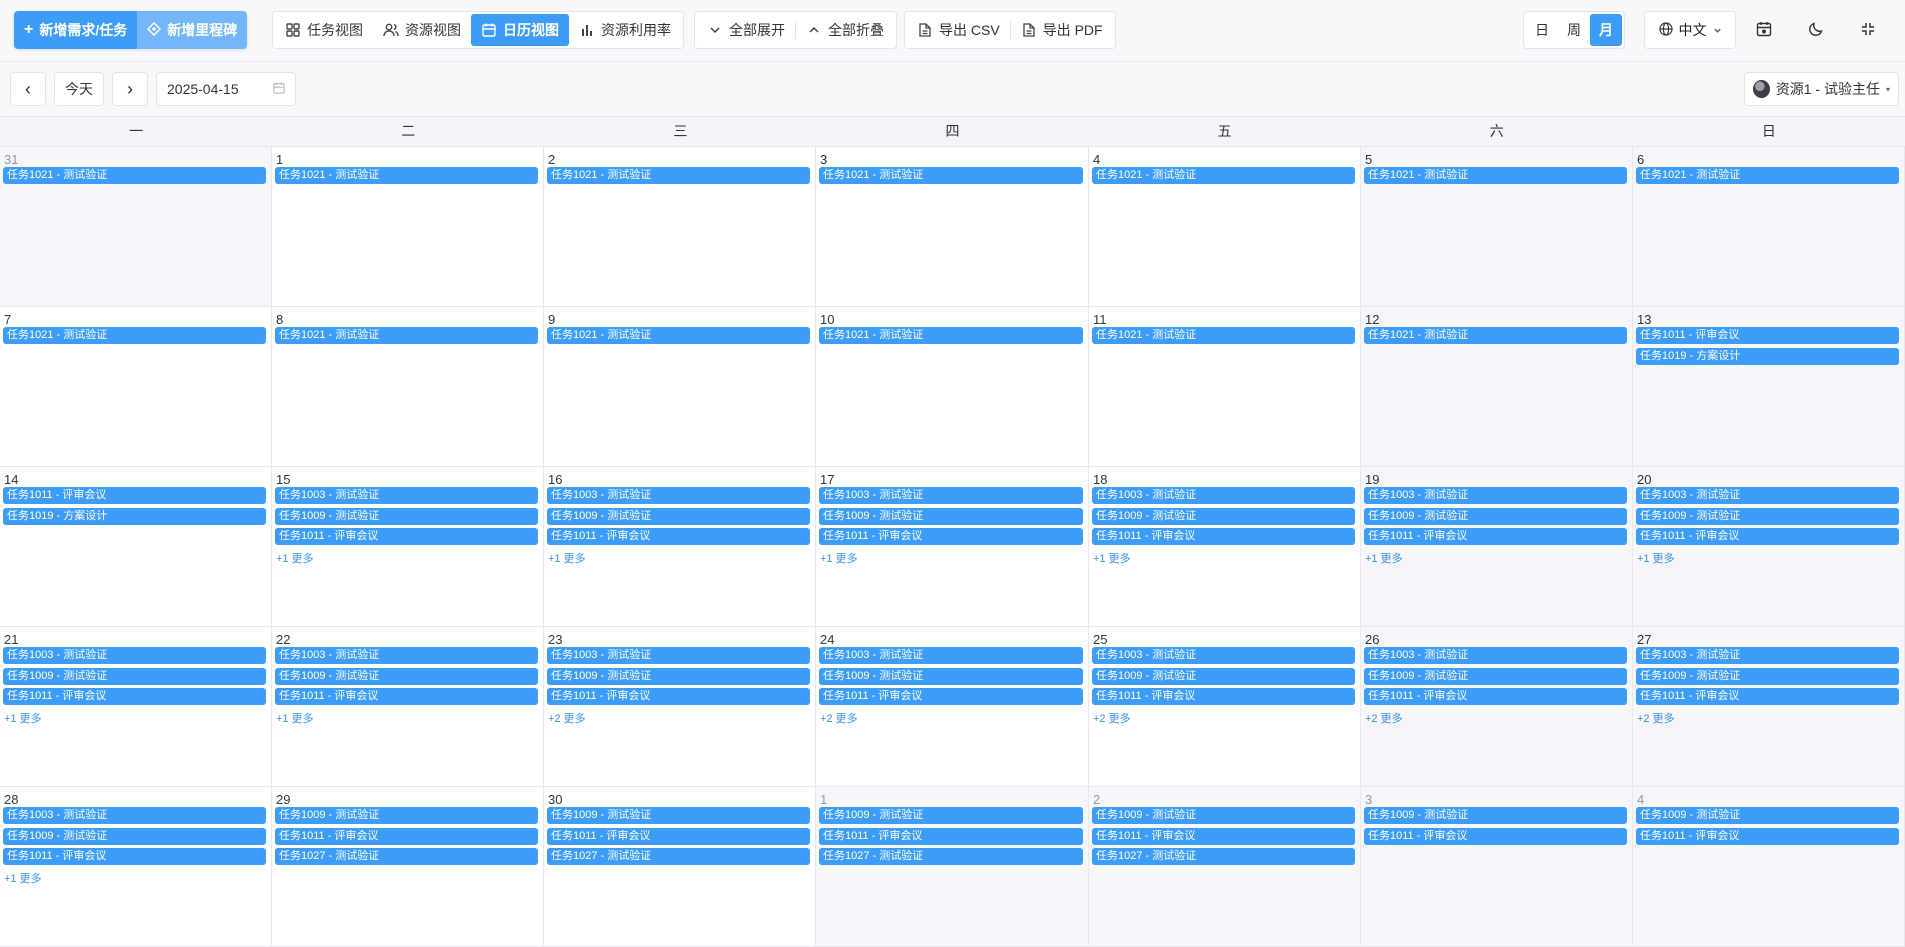  Describe the element at coordinates (192, 30) in the screenshot. I see `new-milestone-button: 新增里程碑` at that location.